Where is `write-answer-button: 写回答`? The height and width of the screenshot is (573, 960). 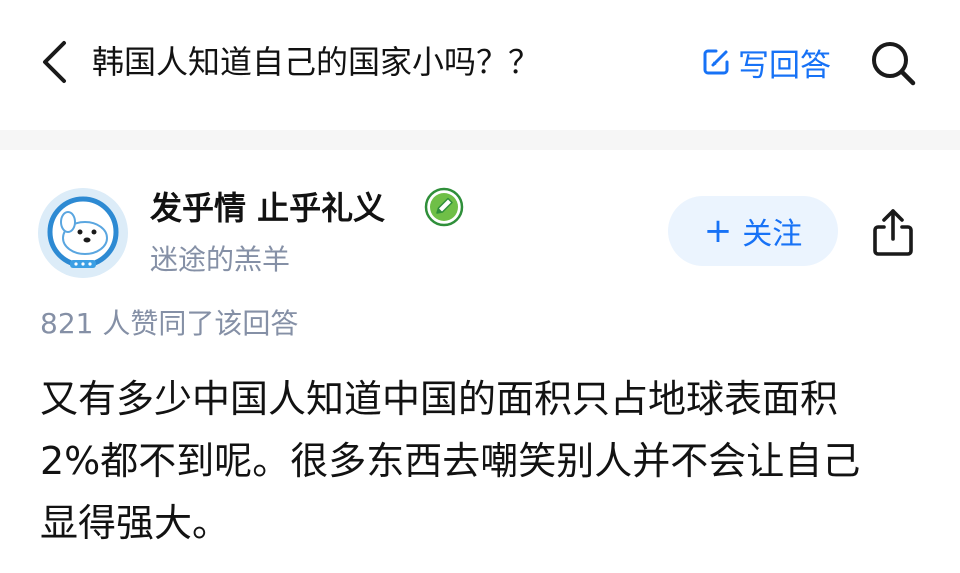 write-answer-button: 写回答 is located at coordinates (764, 62).